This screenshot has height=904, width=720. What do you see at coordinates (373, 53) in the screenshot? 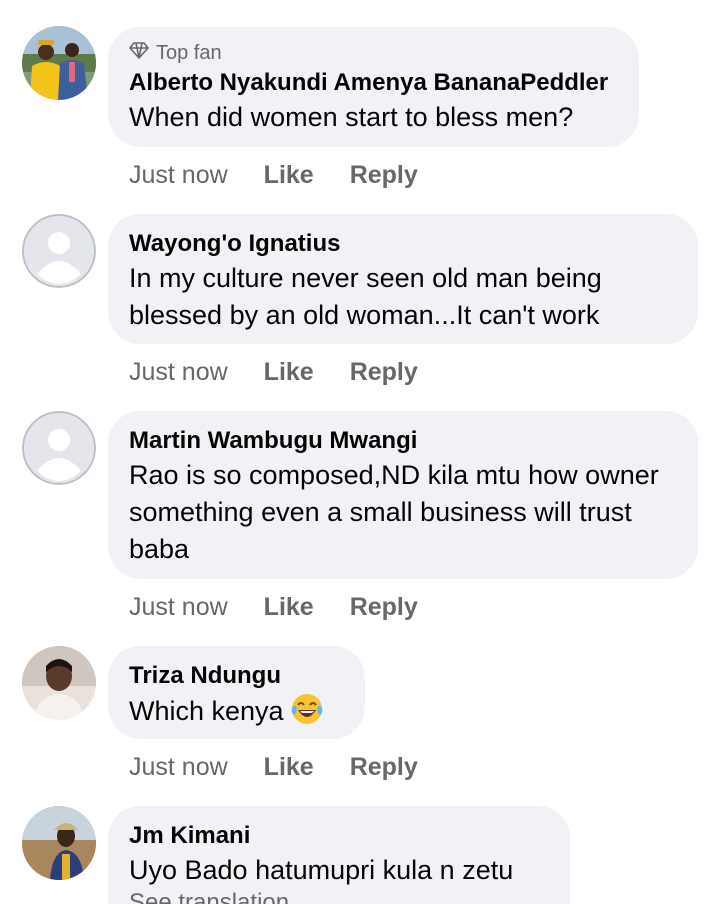
I see `top-fan-badge: Top fan` at bounding box center [373, 53].